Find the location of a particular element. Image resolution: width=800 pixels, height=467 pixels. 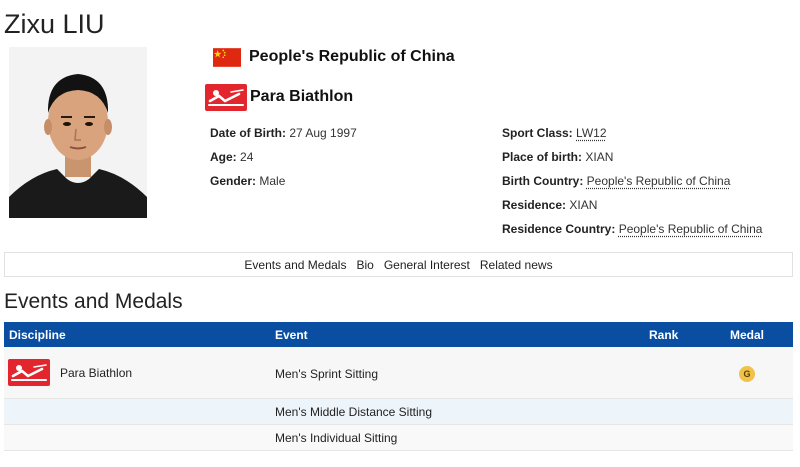

subnav-general-interest: General Interest is located at coordinates (427, 265).